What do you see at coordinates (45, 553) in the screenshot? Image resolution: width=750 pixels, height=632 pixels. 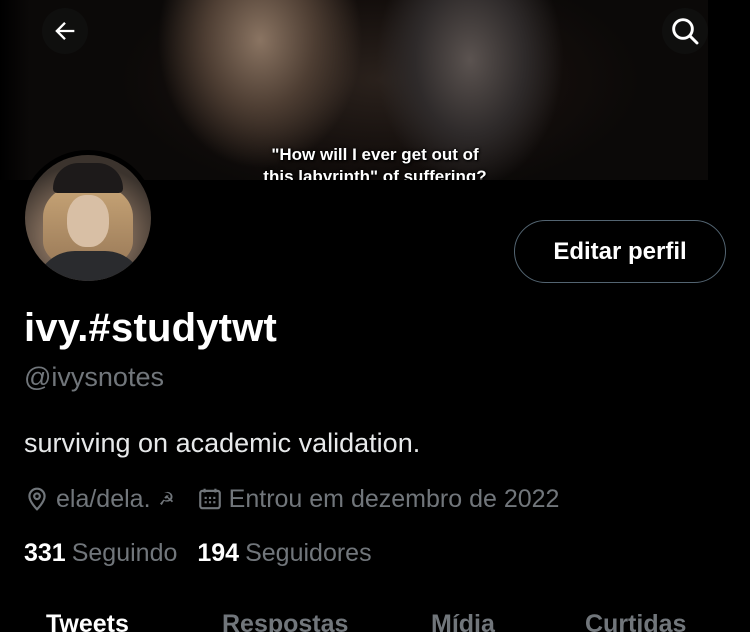 I see `following-count: 331` at bounding box center [45, 553].